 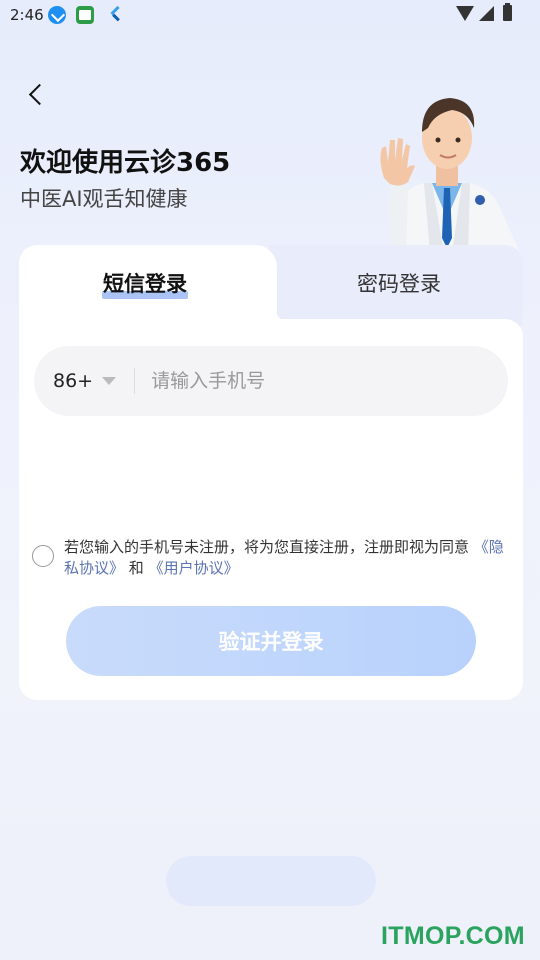 I want to click on country-code-select: 86+, so click(x=73, y=381).